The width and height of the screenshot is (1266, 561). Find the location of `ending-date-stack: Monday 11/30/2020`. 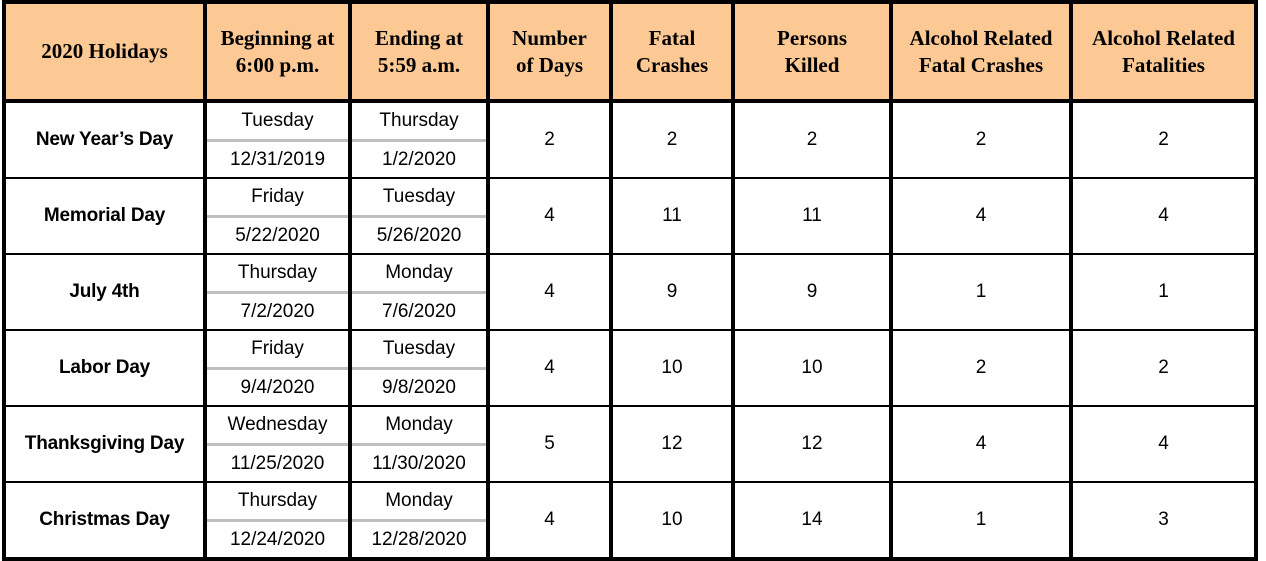

ending-date-stack: Monday 11/30/2020 is located at coordinates (419, 444).